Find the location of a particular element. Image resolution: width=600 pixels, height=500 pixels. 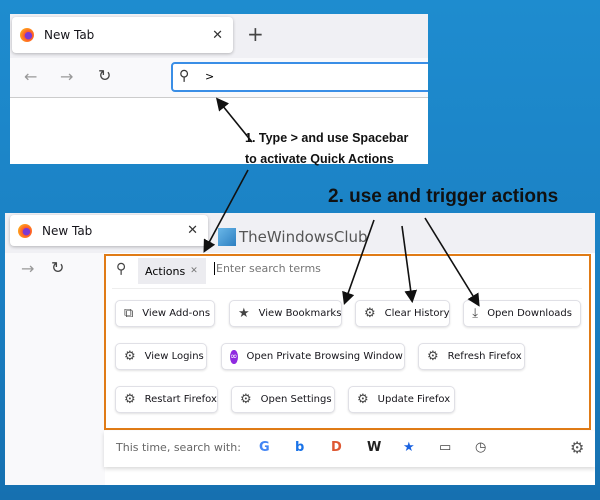

arrow-to-downloads is located at coordinates (452, 262).